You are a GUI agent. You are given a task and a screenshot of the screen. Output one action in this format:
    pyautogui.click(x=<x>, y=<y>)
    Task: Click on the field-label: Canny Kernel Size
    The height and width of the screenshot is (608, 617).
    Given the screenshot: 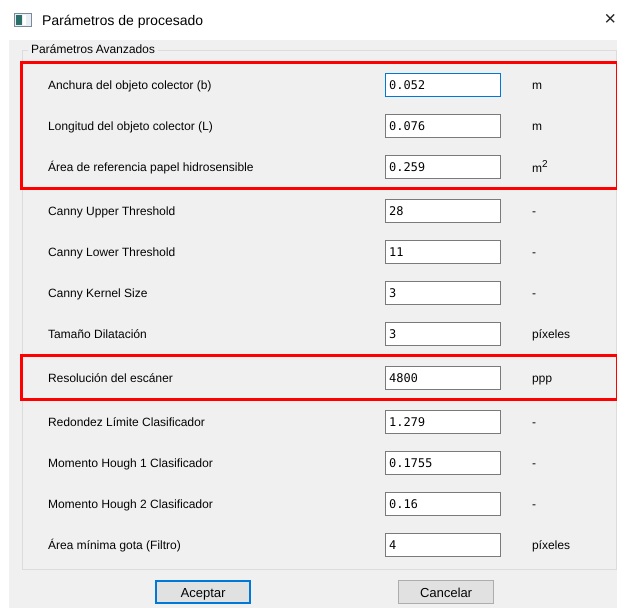 What is the action you would take?
    pyautogui.click(x=97, y=293)
    